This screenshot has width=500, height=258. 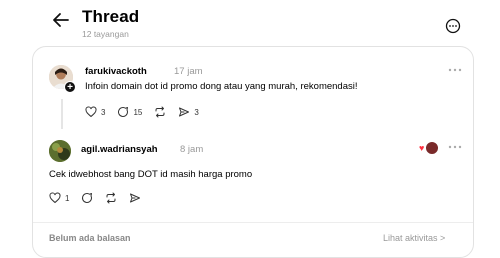 What do you see at coordinates (455, 147) in the screenshot?
I see `reply-more-icon` at bounding box center [455, 147].